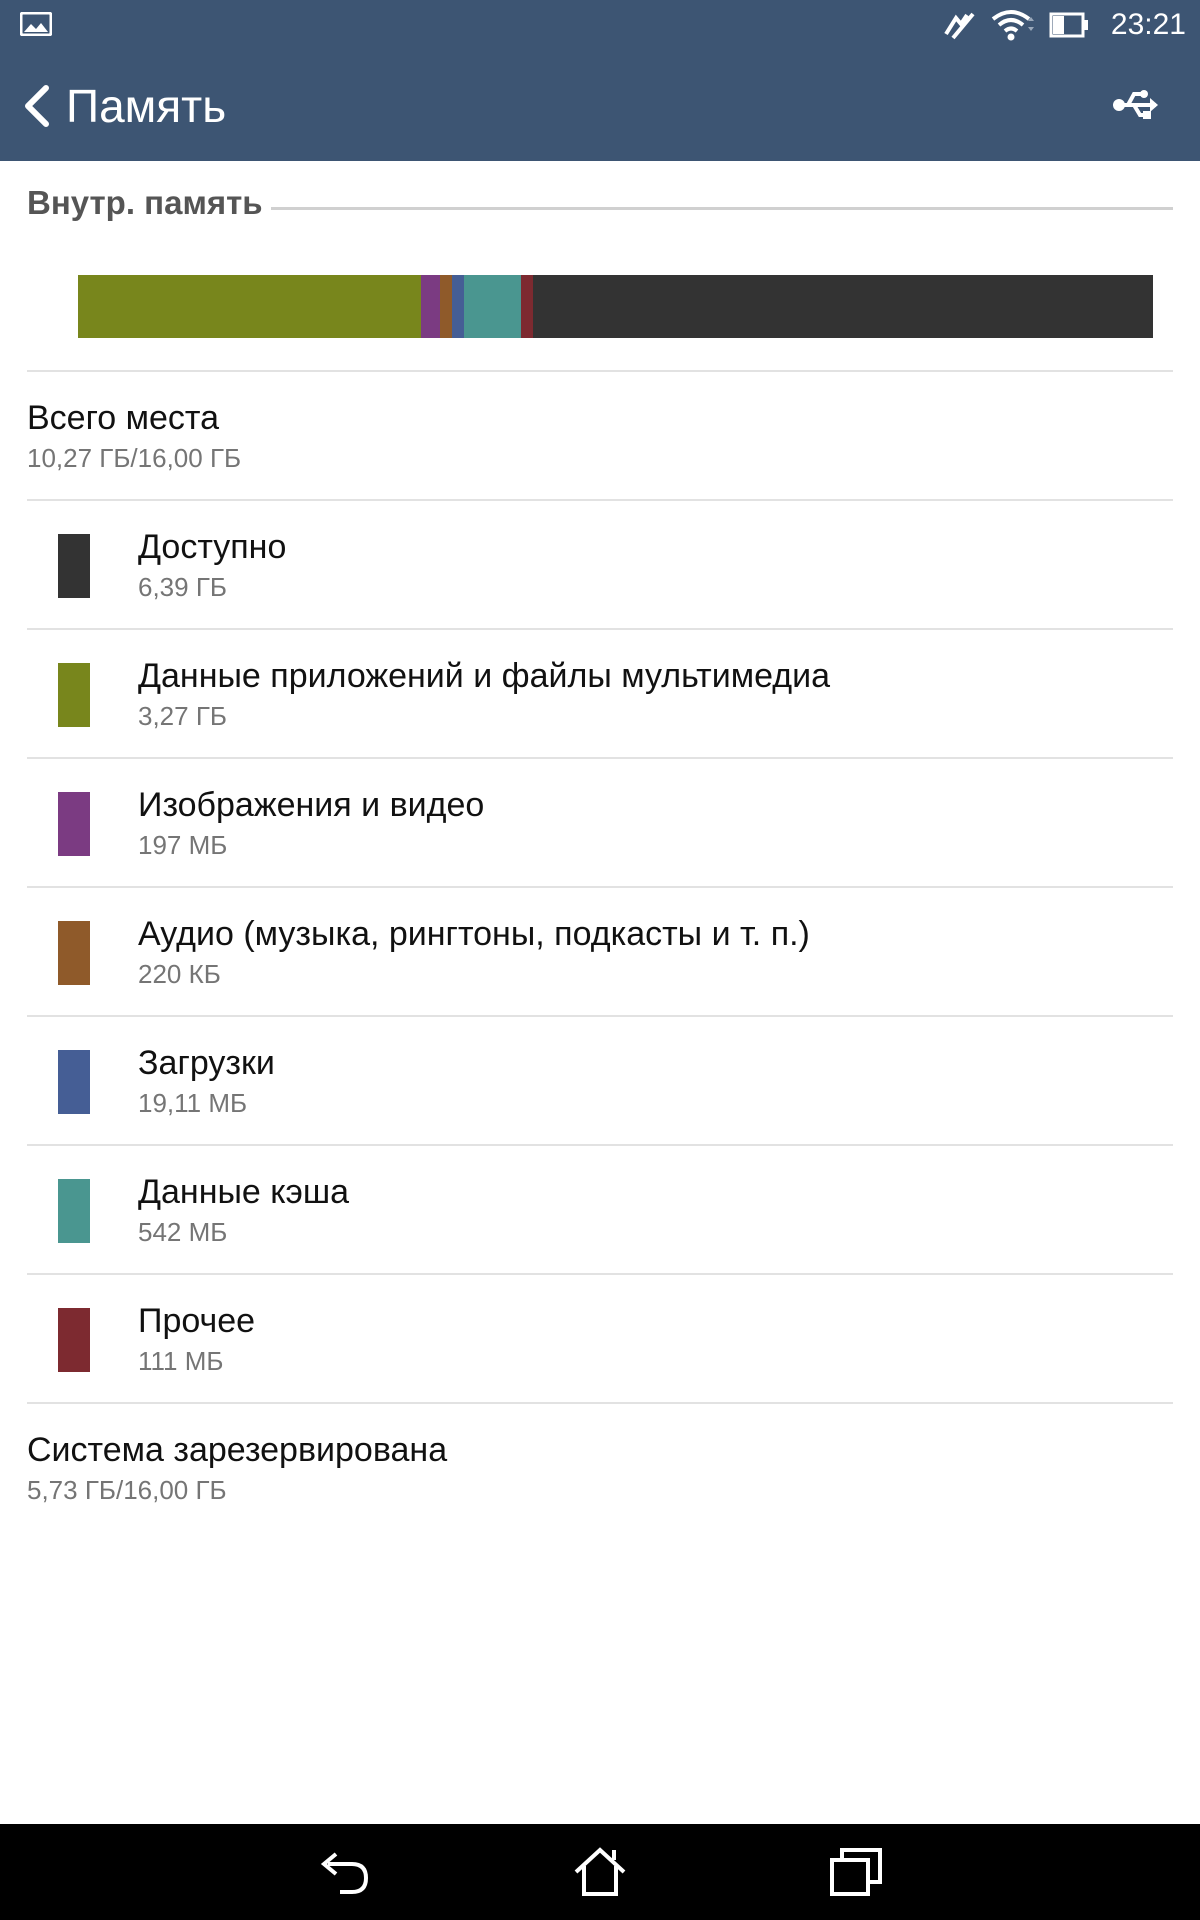 The image size is (1200, 1920). What do you see at coordinates (123, 418) in the screenshot?
I see `total-space-title: Всего места` at bounding box center [123, 418].